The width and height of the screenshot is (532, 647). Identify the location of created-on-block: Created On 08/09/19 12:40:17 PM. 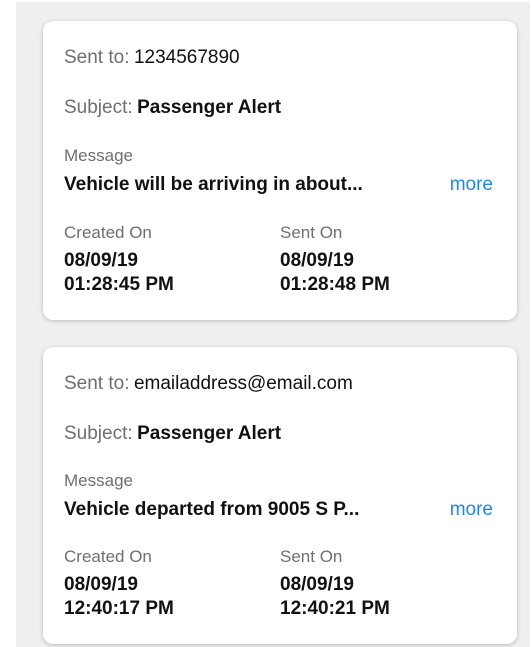
(119, 583).